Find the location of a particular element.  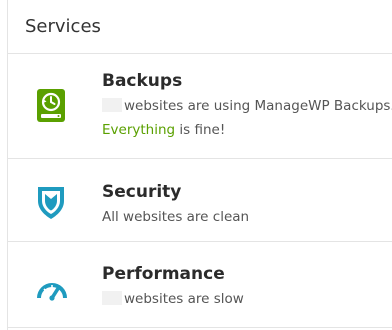

speedometer-icon is located at coordinates (54, 290).